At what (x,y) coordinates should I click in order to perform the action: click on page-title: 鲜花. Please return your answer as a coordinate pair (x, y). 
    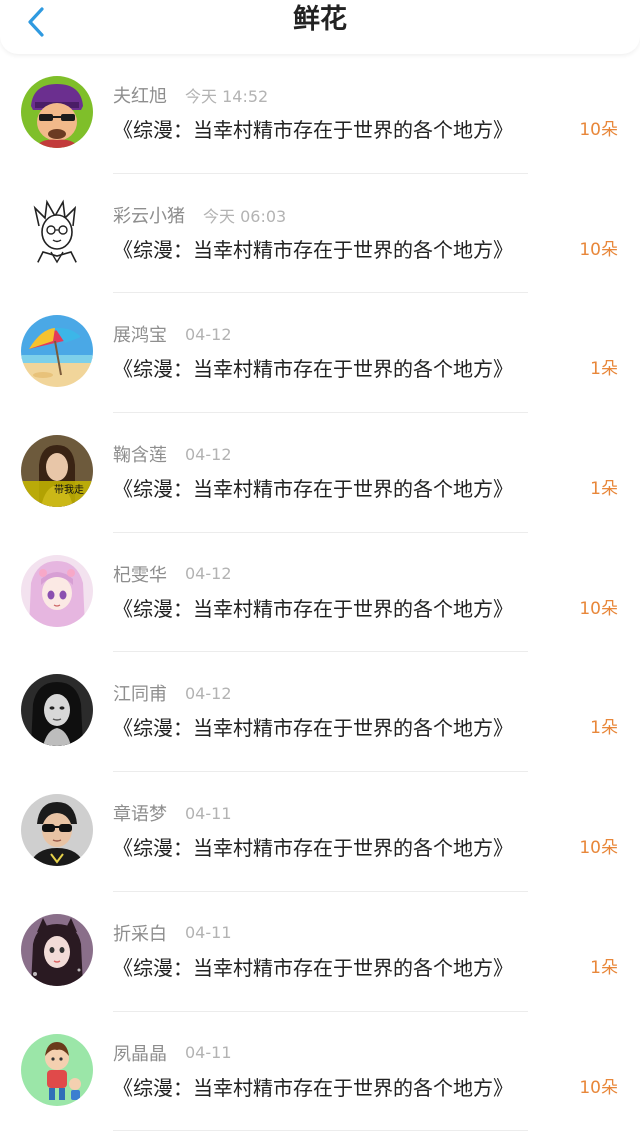
    Looking at the image, I should click on (320, 19).